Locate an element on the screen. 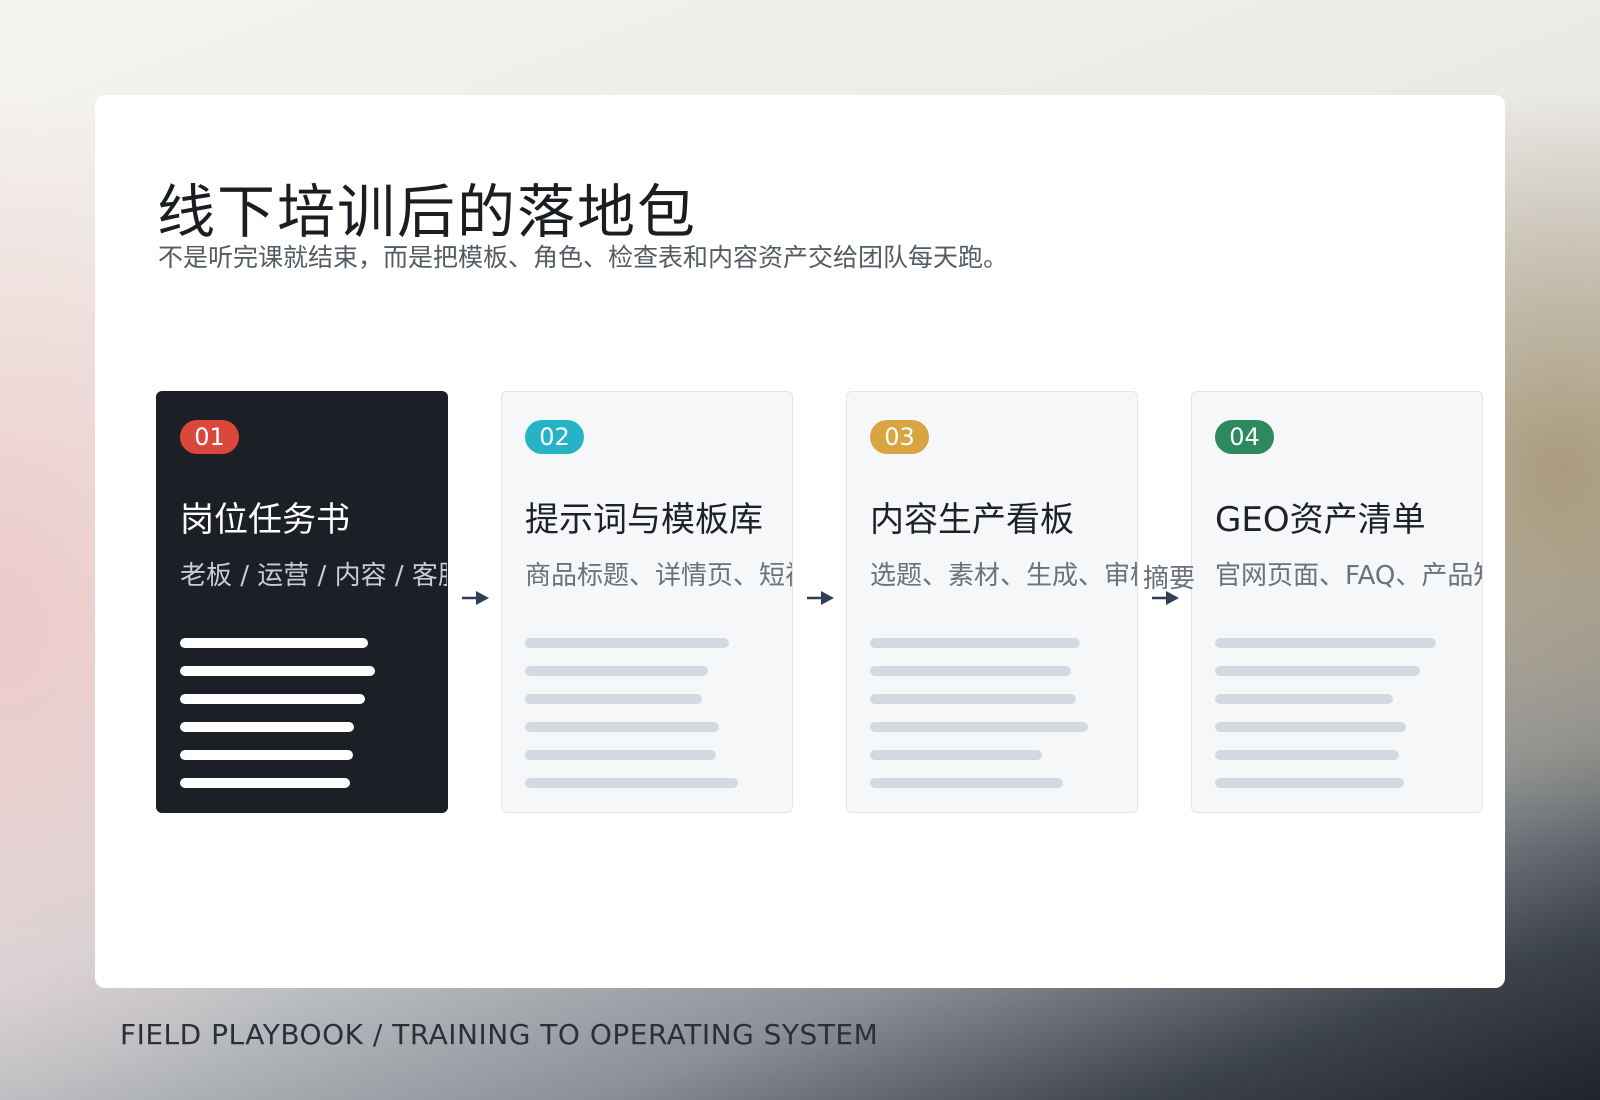  card-title: 提示词与模板库 is located at coordinates (644, 520).